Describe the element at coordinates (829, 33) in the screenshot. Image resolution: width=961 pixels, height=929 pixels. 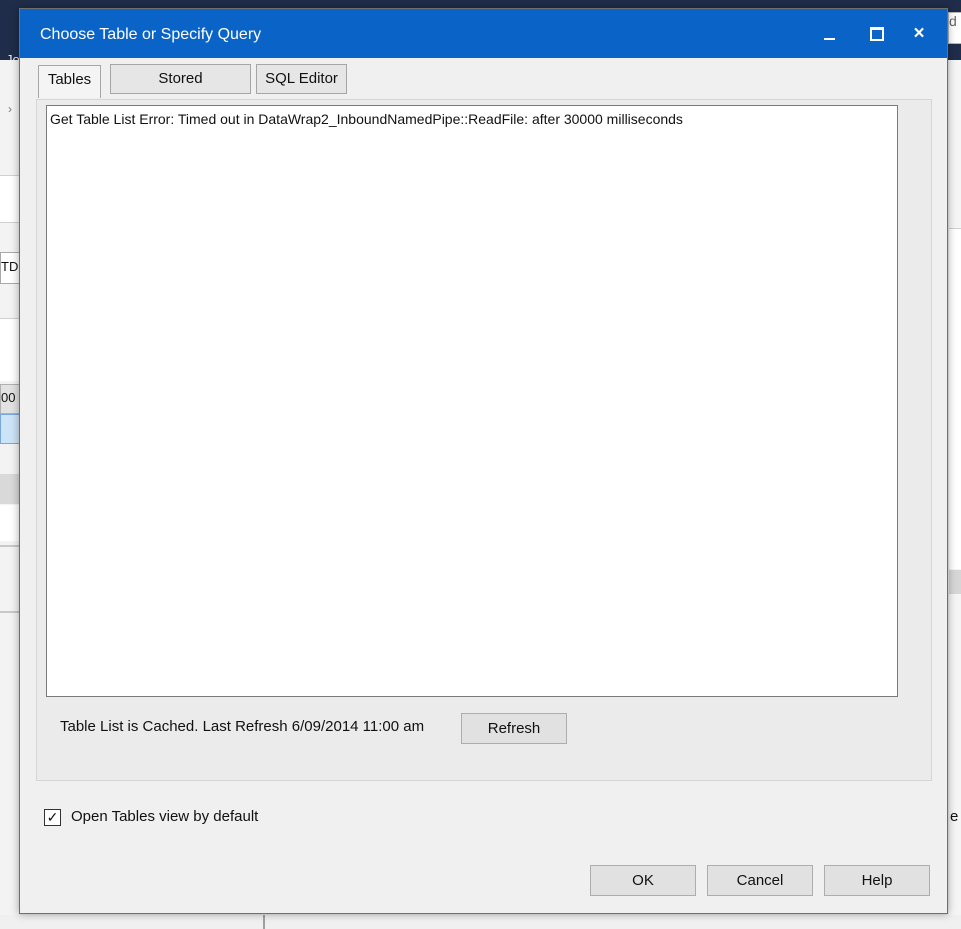
I see `minimize-button` at that location.